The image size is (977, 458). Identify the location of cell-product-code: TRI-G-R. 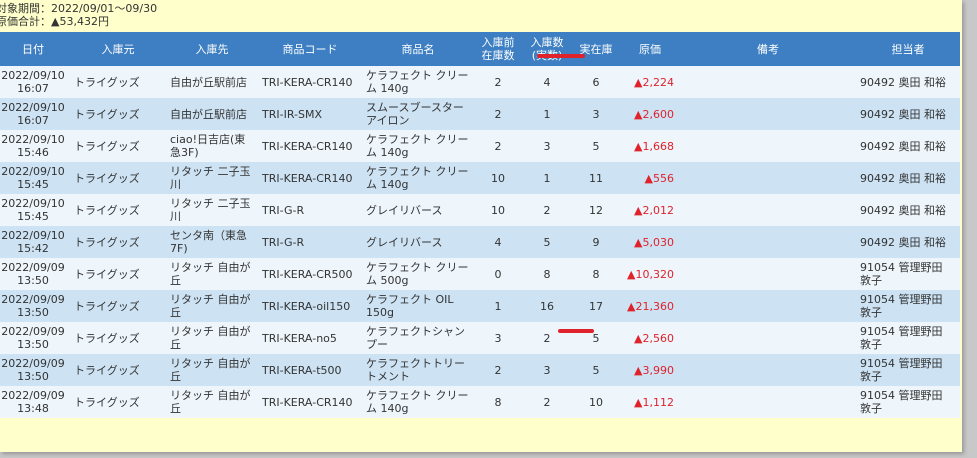
(310, 242).